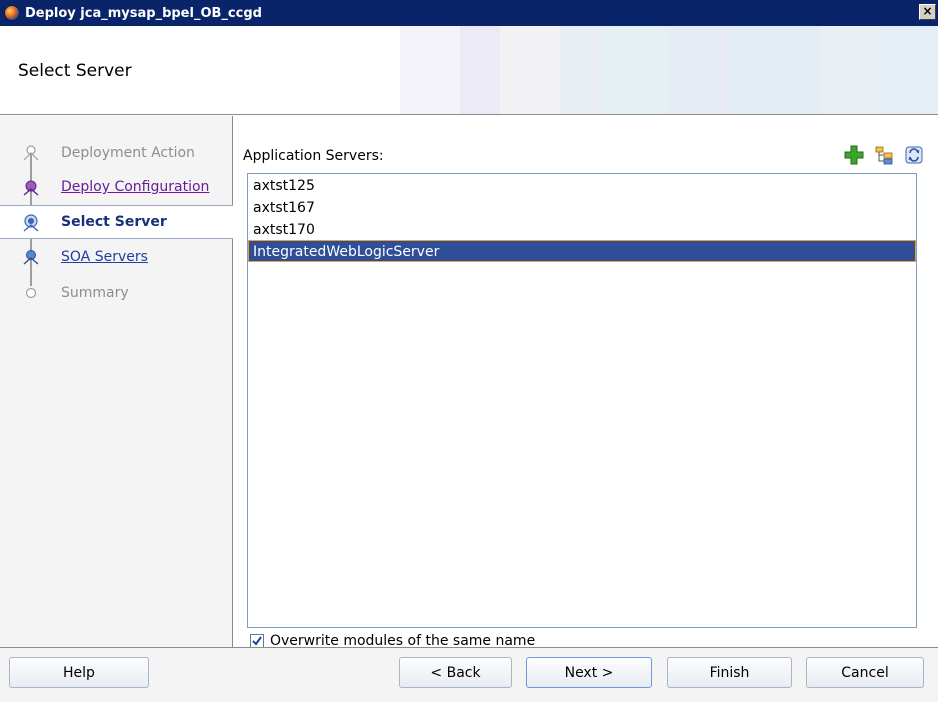  I want to click on add-server-icon, so click(854, 155).